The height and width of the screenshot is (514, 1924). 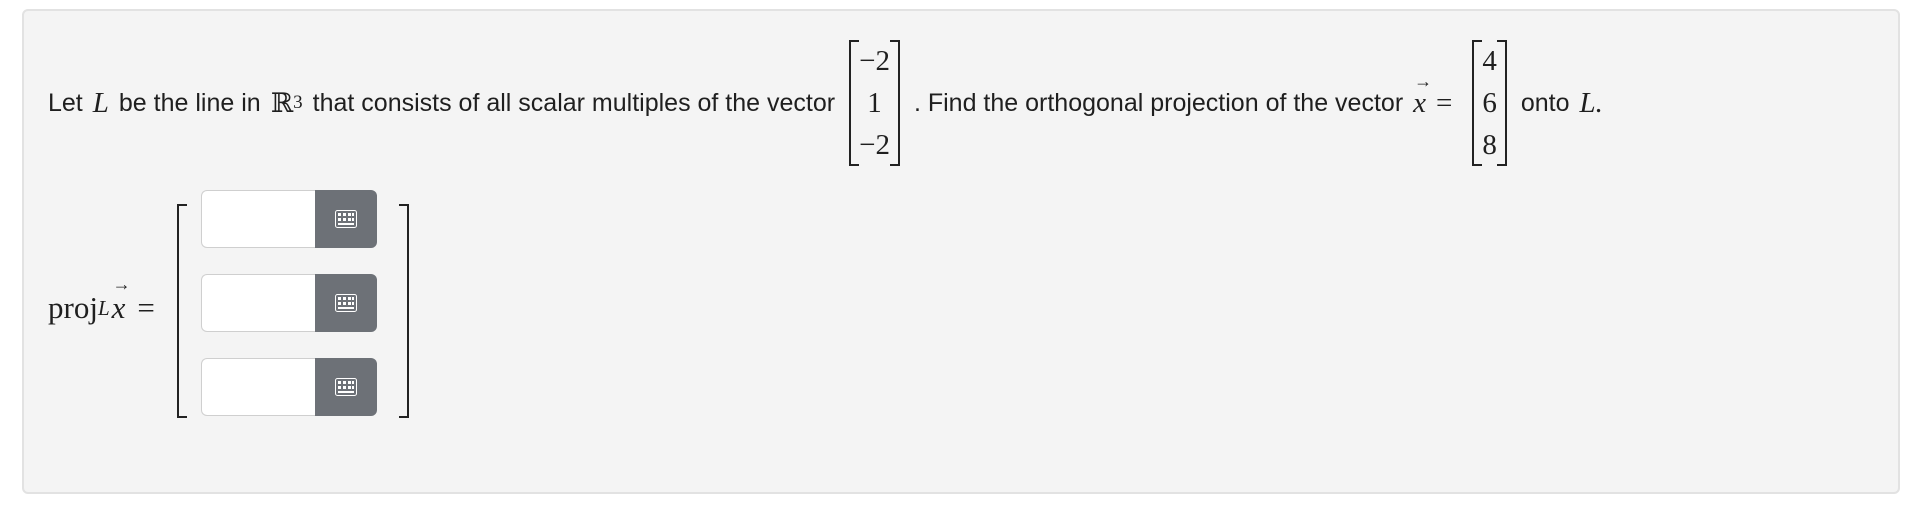 I want to click on direction-vector: −2 1 −2, so click(x=874, y=103).